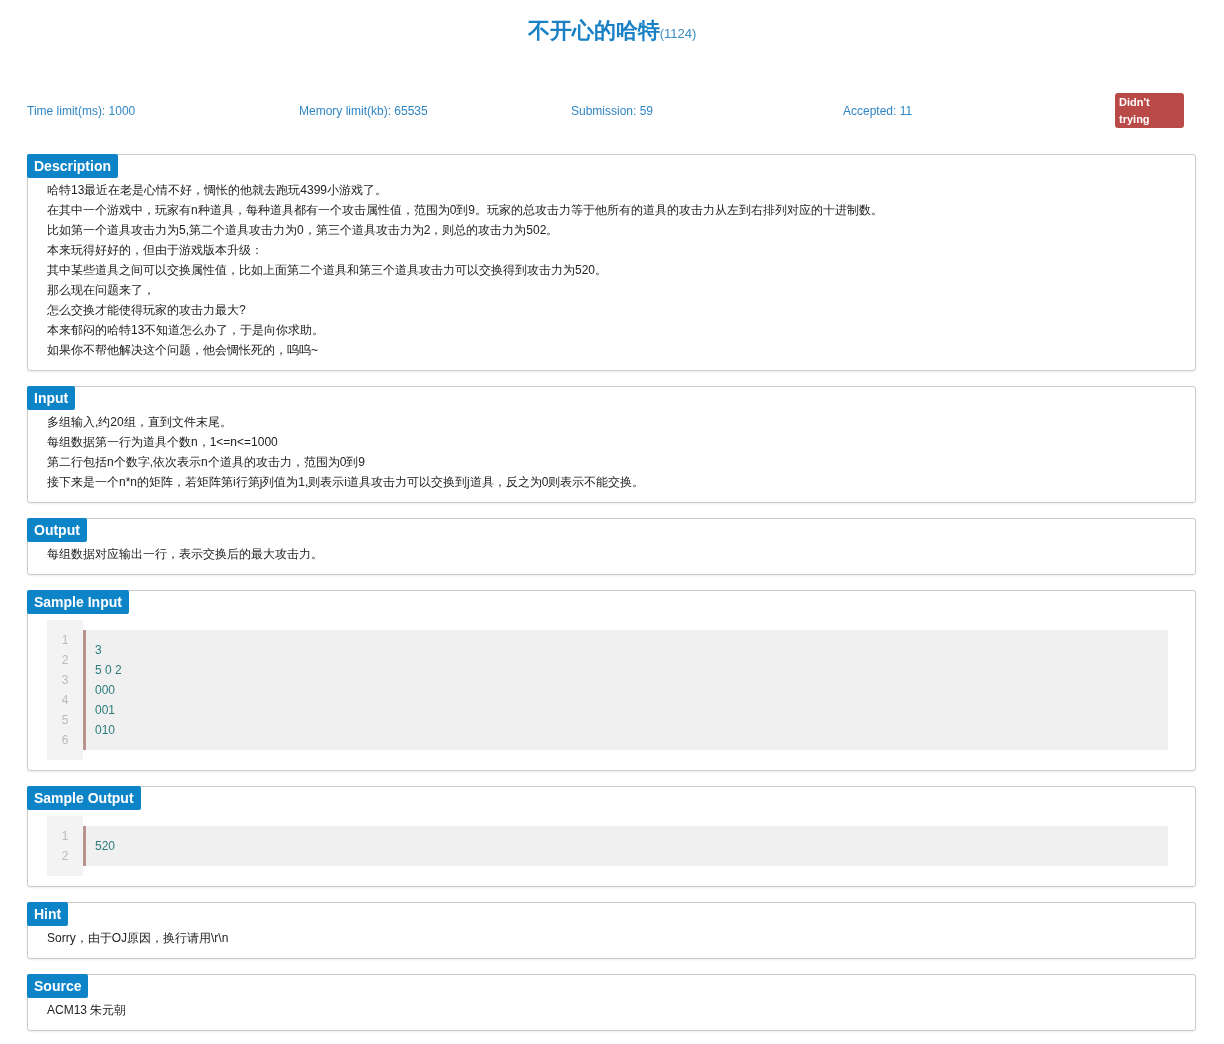 The height and width of the screenshot is (1044, 1224). Describe the element at coordinates (138, 938) in the screenshot. I see `section-text: Sorry，由于OJ原因，换行请用\r\n` at that location.